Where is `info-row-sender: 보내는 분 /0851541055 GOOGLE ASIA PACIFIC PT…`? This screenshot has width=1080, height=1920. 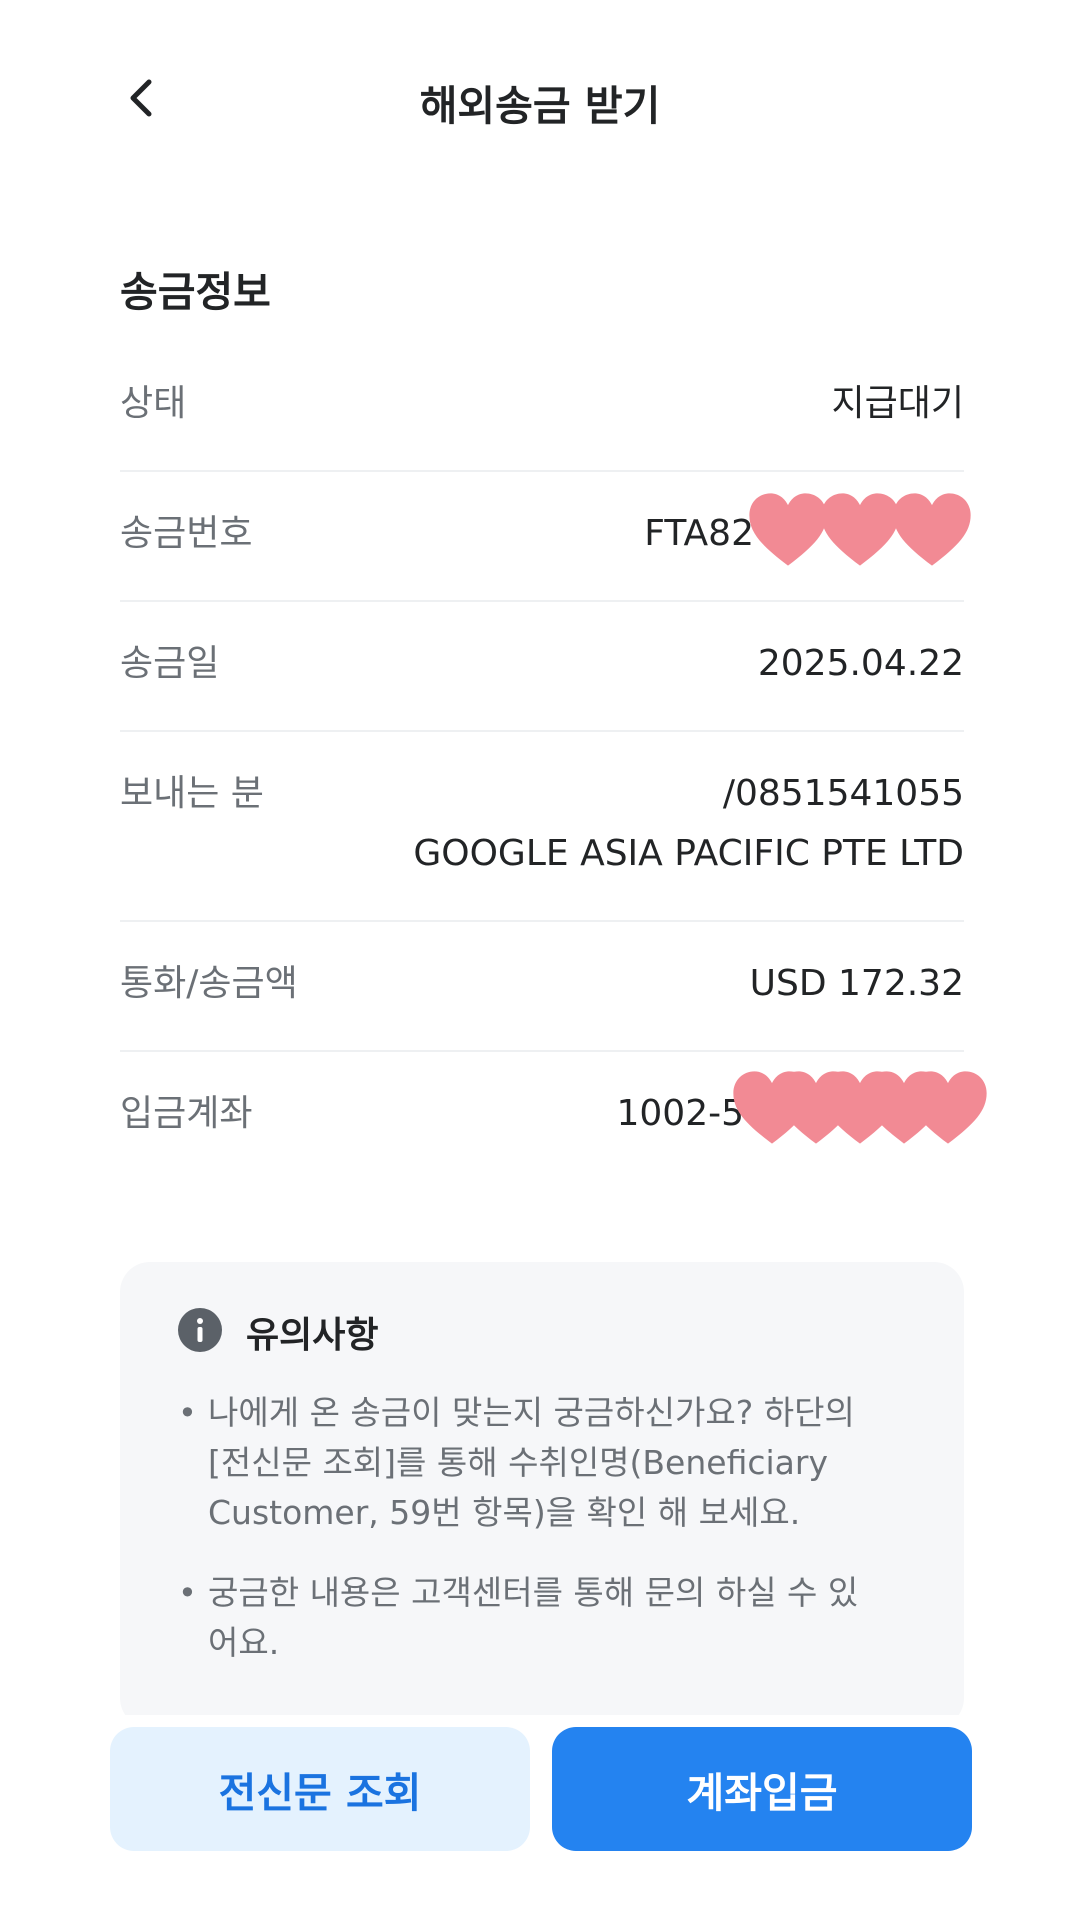 info-row-sender: 보내는 분 /0851541055 GOOGLE ASIA PACIFIC PT… is located at coordinates (542, 827).